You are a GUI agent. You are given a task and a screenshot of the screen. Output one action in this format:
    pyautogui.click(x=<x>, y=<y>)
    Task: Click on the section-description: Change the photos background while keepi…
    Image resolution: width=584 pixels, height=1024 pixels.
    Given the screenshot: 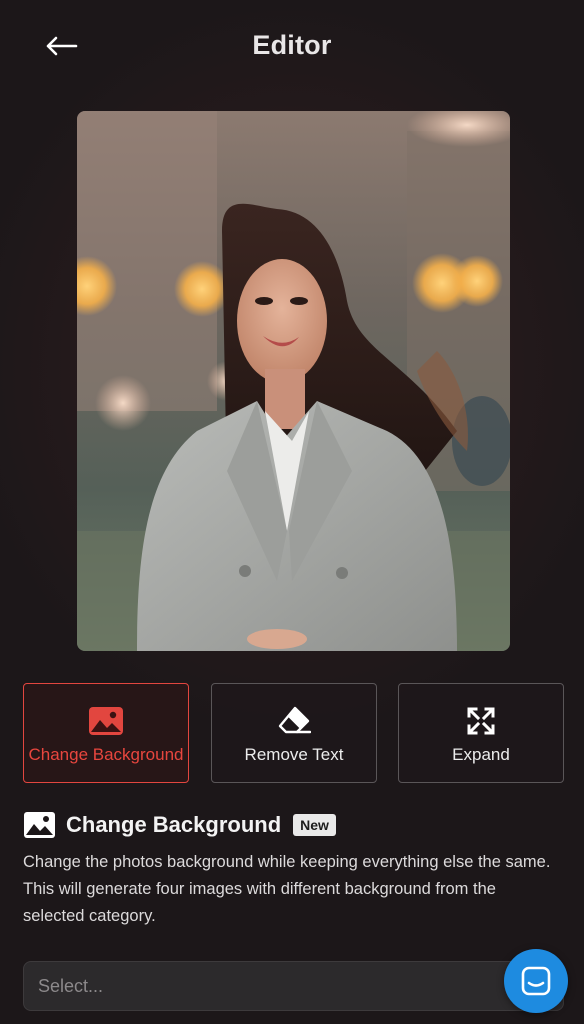 What is the action you would take?
    pyautogui.click(x=287, y=889)
    